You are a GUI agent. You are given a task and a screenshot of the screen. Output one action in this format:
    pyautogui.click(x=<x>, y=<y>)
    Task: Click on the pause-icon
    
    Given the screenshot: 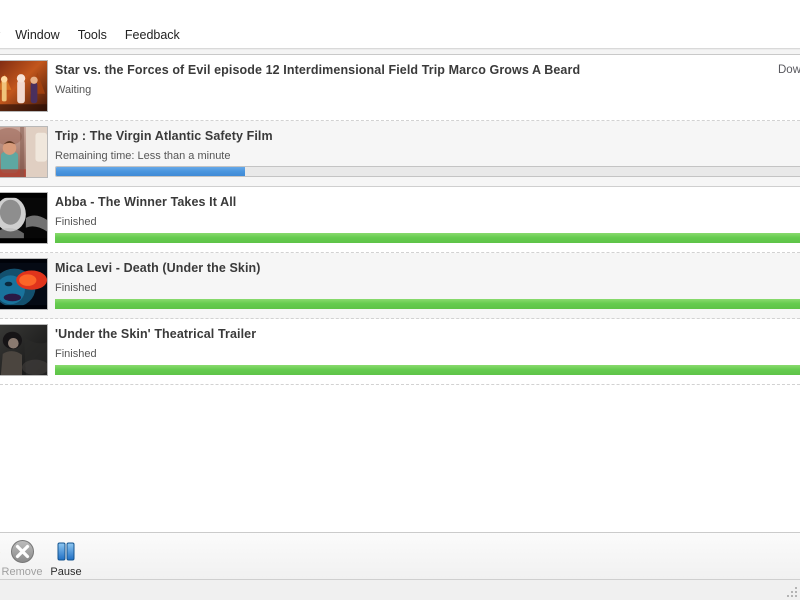 What is the action you would take?
    pyautogui.click(x=66, y=551)
    